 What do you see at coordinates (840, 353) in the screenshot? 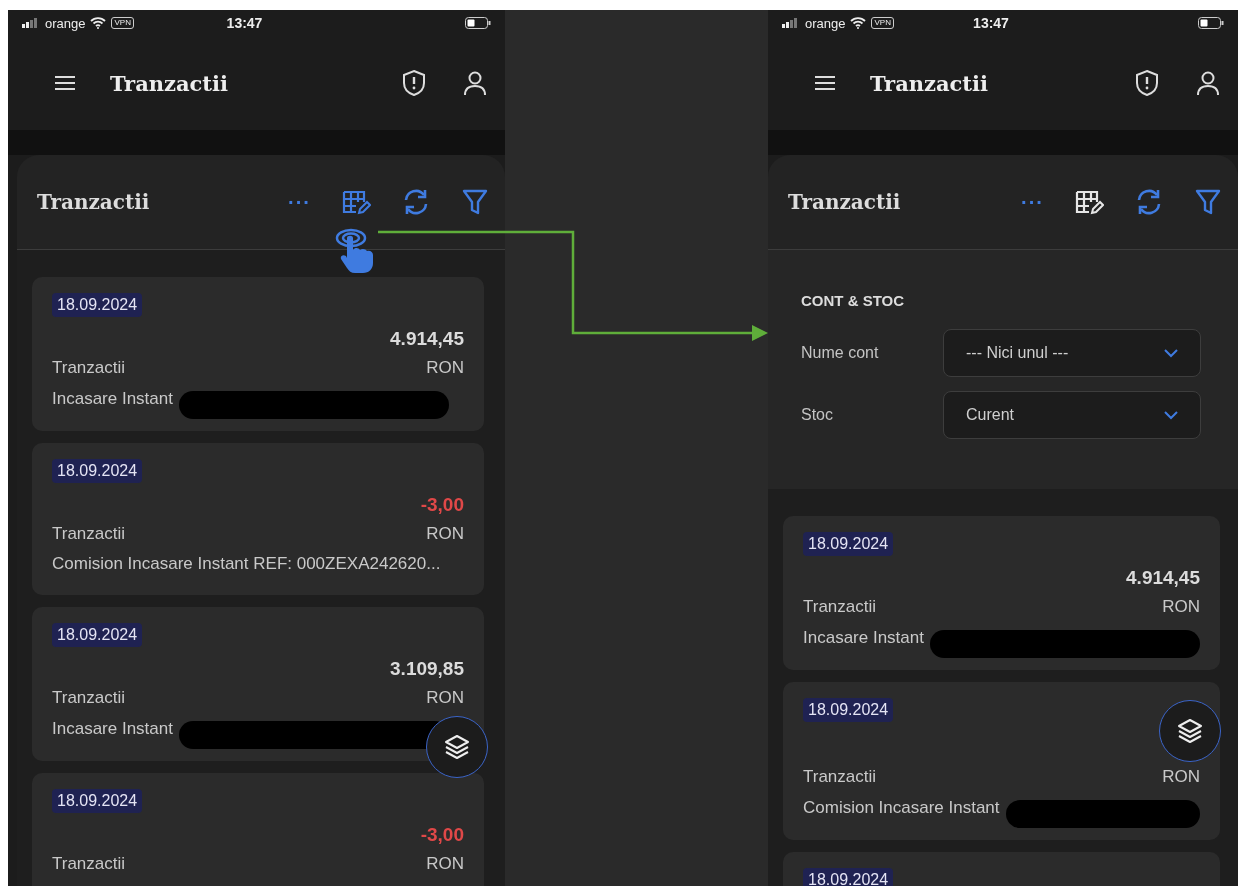
I see `field-label: Nume cont` at bounding box center [840, 353].